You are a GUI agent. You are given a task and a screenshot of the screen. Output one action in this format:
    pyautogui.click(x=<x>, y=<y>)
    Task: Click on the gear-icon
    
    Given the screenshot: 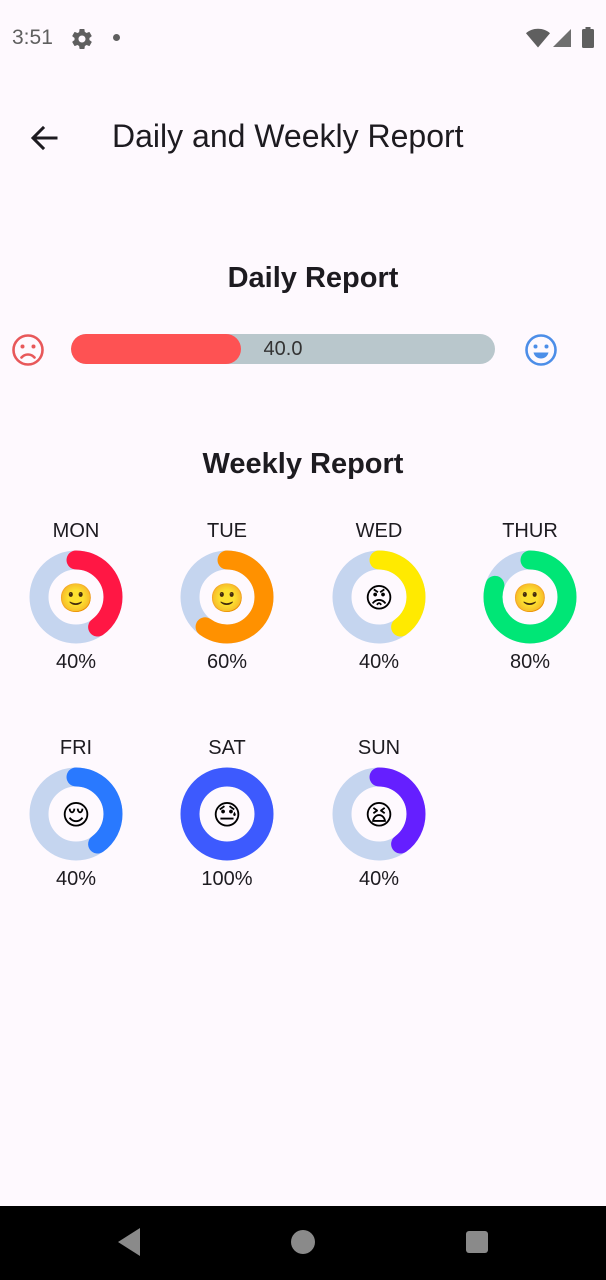 What is the action you would take?
    pyautogui.click(x=82, y=39)
    